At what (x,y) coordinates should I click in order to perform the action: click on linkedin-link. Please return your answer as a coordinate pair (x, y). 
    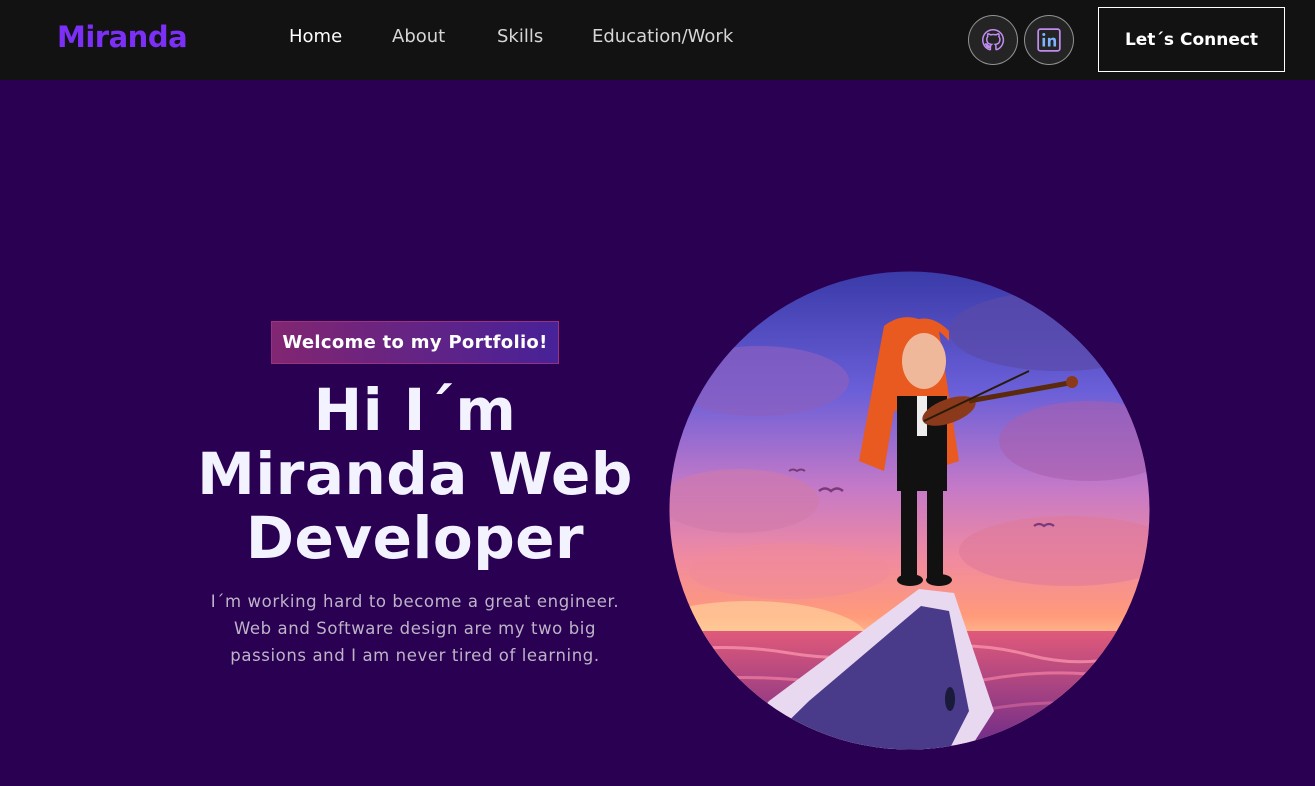
    Looking at the image, I should click on (1049, 40).